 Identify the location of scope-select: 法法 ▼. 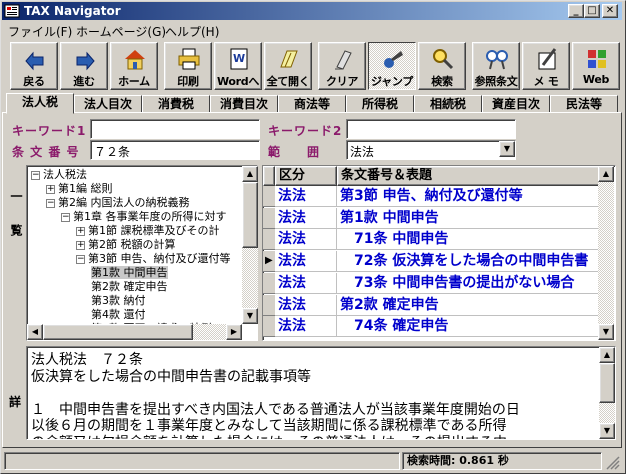
(431, 150).